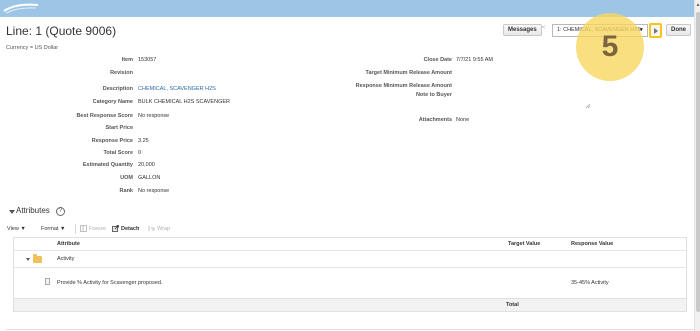 The width and height of the screenshot is (700, 331). I want to click on wrap-icon, so click(151, 228).